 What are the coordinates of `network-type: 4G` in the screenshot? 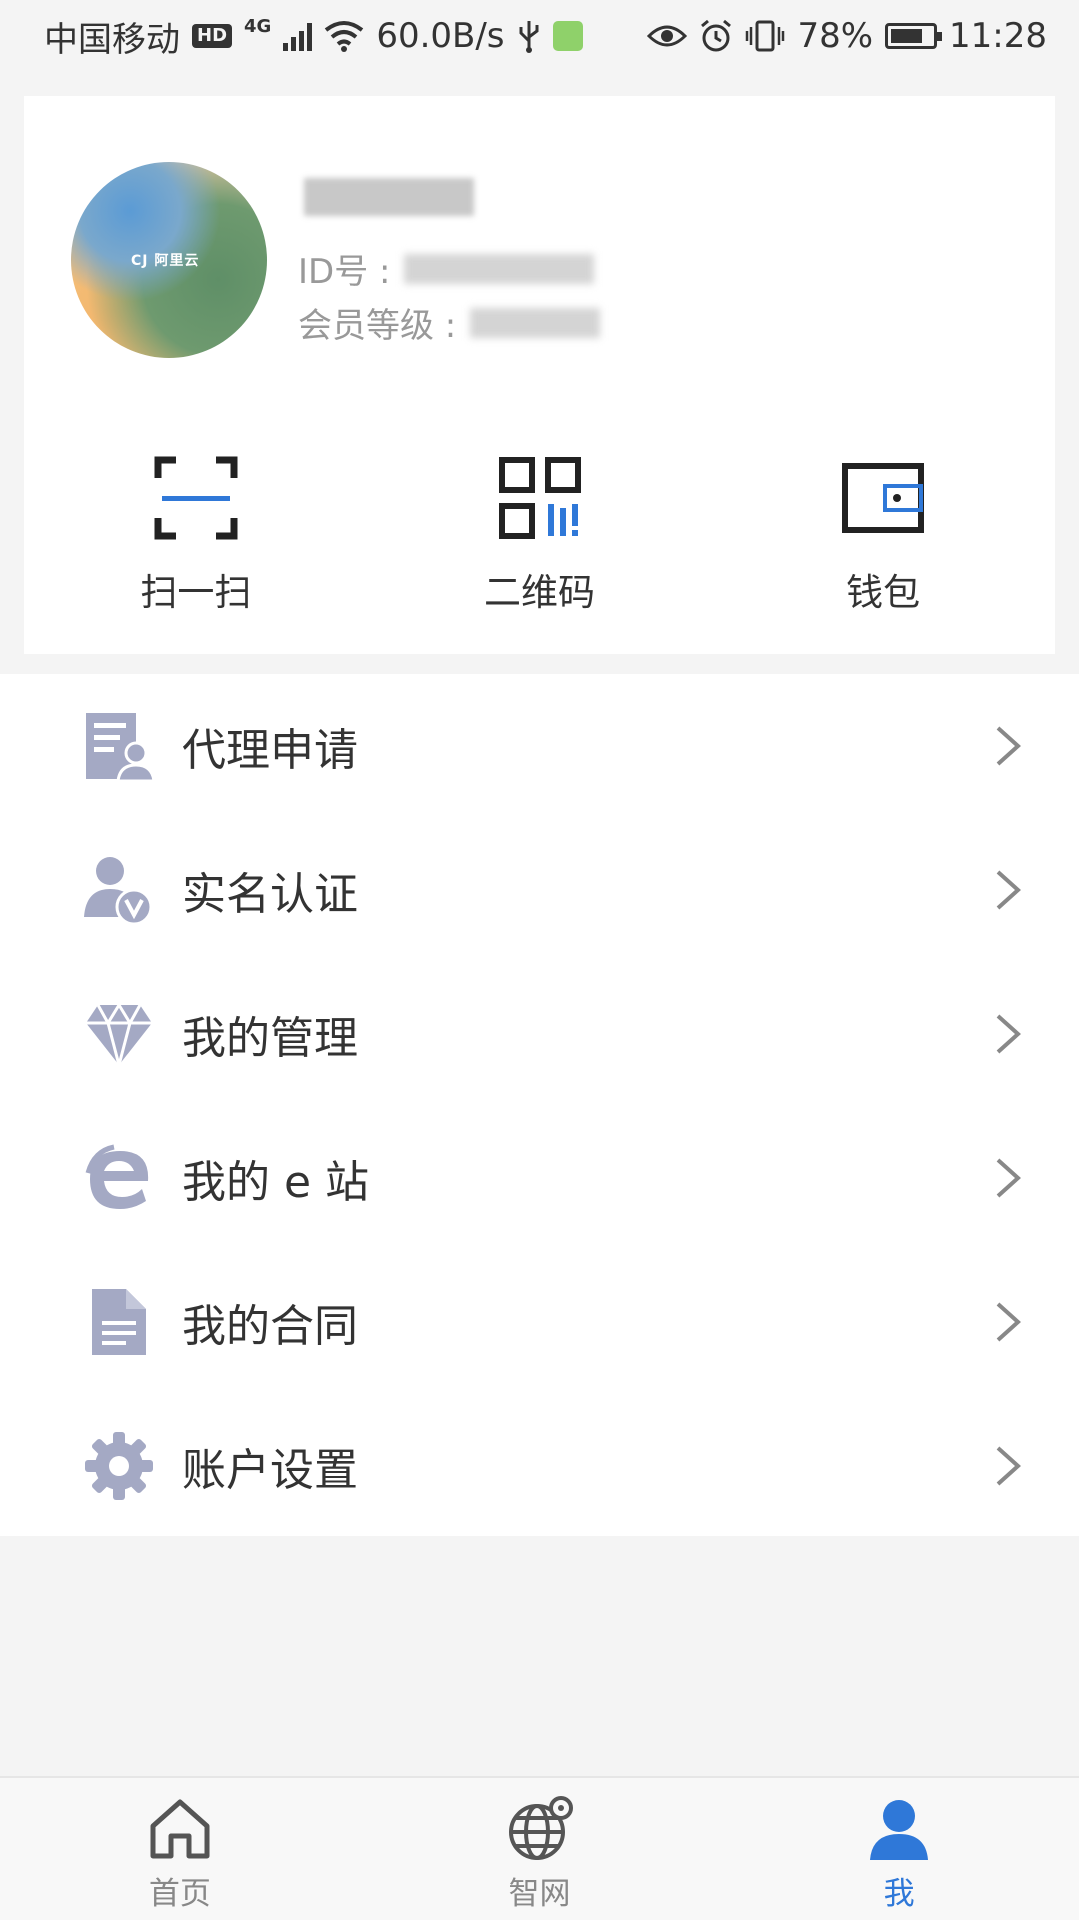 It's located at (258, 26).